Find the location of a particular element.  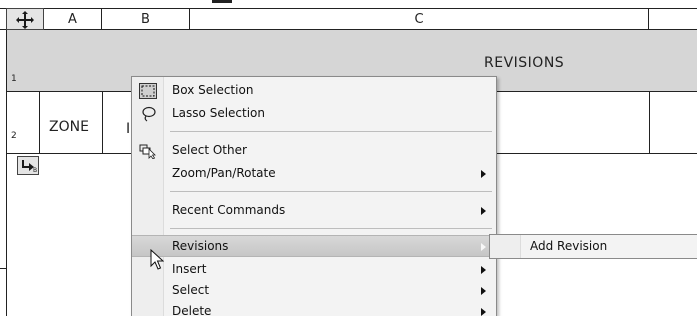

column-header-a: A is located at coordinates (73, 19).